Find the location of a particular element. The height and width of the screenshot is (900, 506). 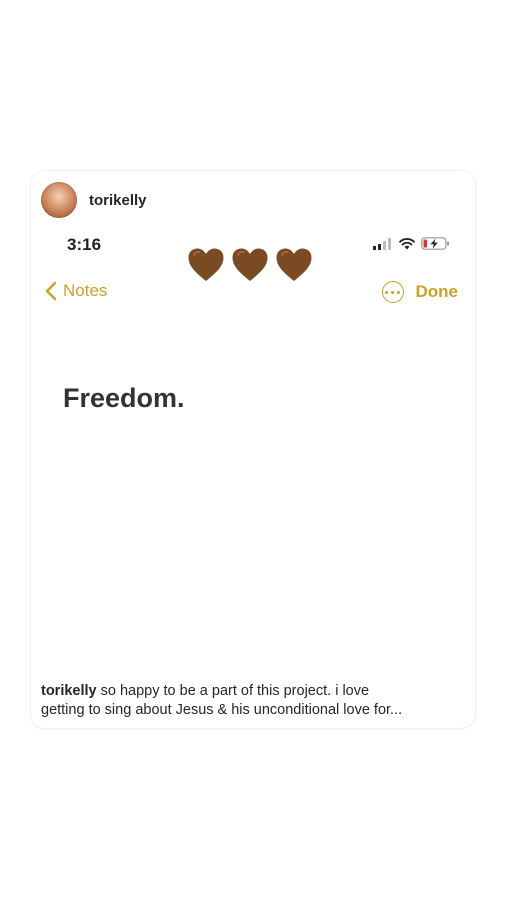

done-button: Done is located at coordinates (437, 292).